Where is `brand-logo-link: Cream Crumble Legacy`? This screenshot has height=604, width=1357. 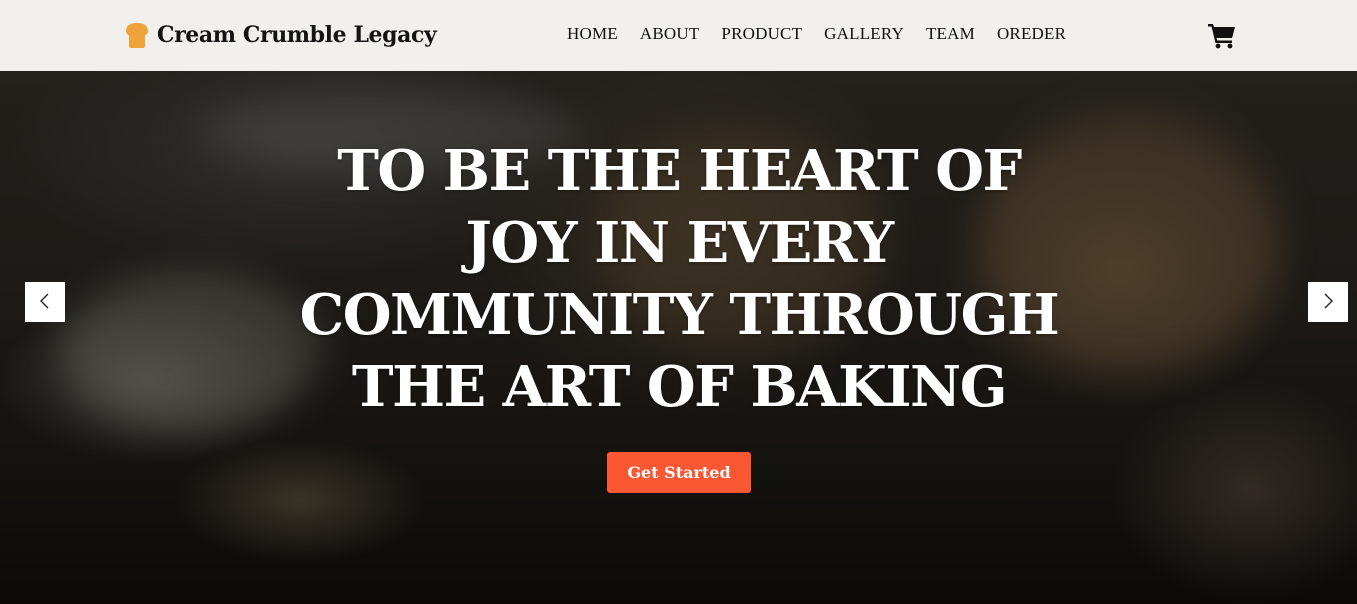 brand-logo-link: Cream Crumble Legacy is located at coordinates (279, 35).